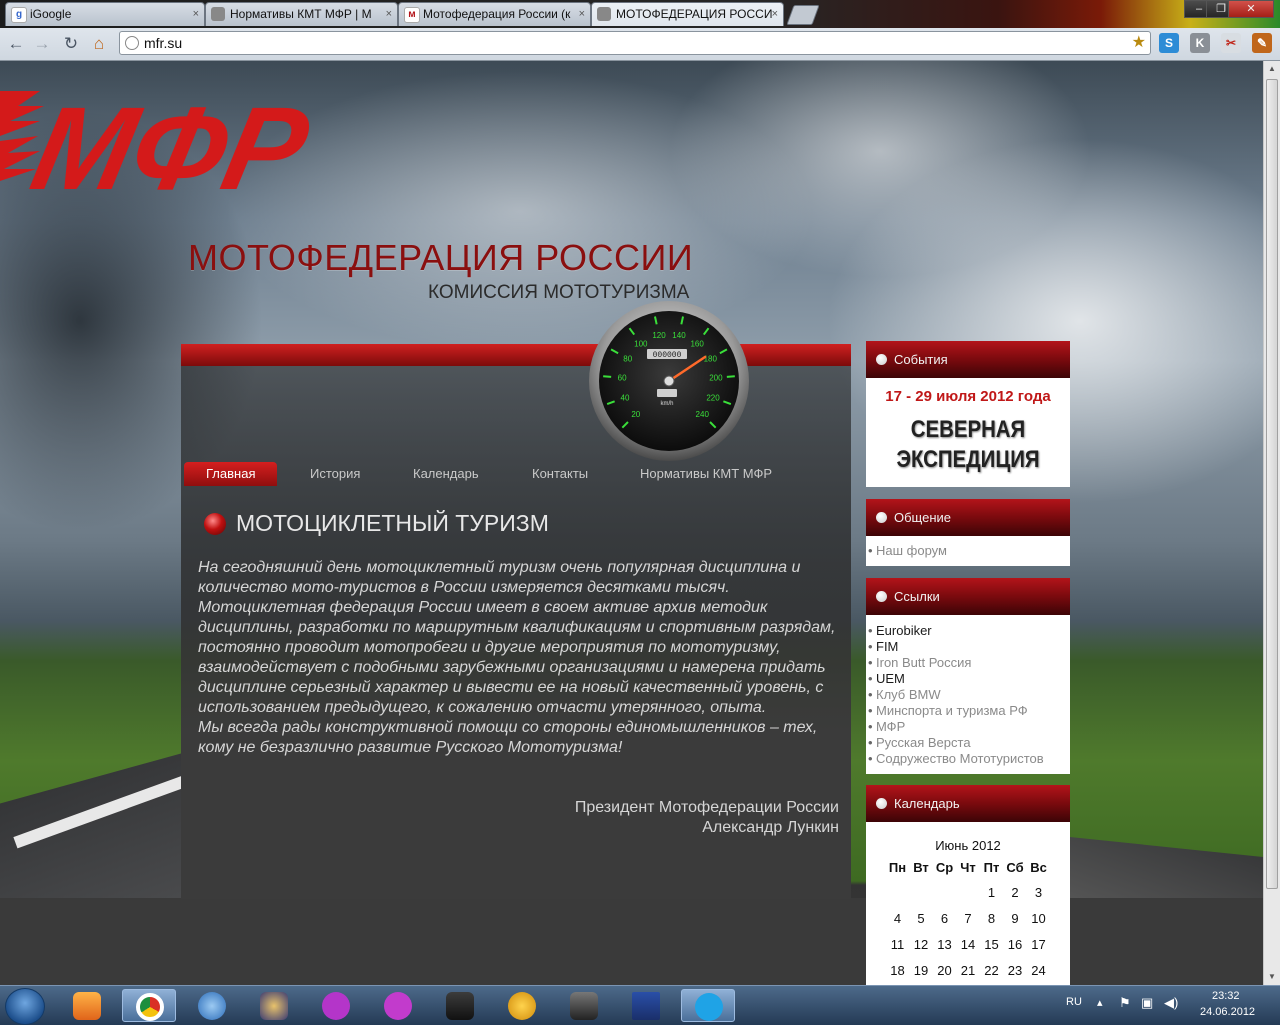 This screenshot has width=1280, height=1025. What do you see at coordinates (803, 15) in the screenshot?
I see `new-tab-button` at bounding box center [803, 15].